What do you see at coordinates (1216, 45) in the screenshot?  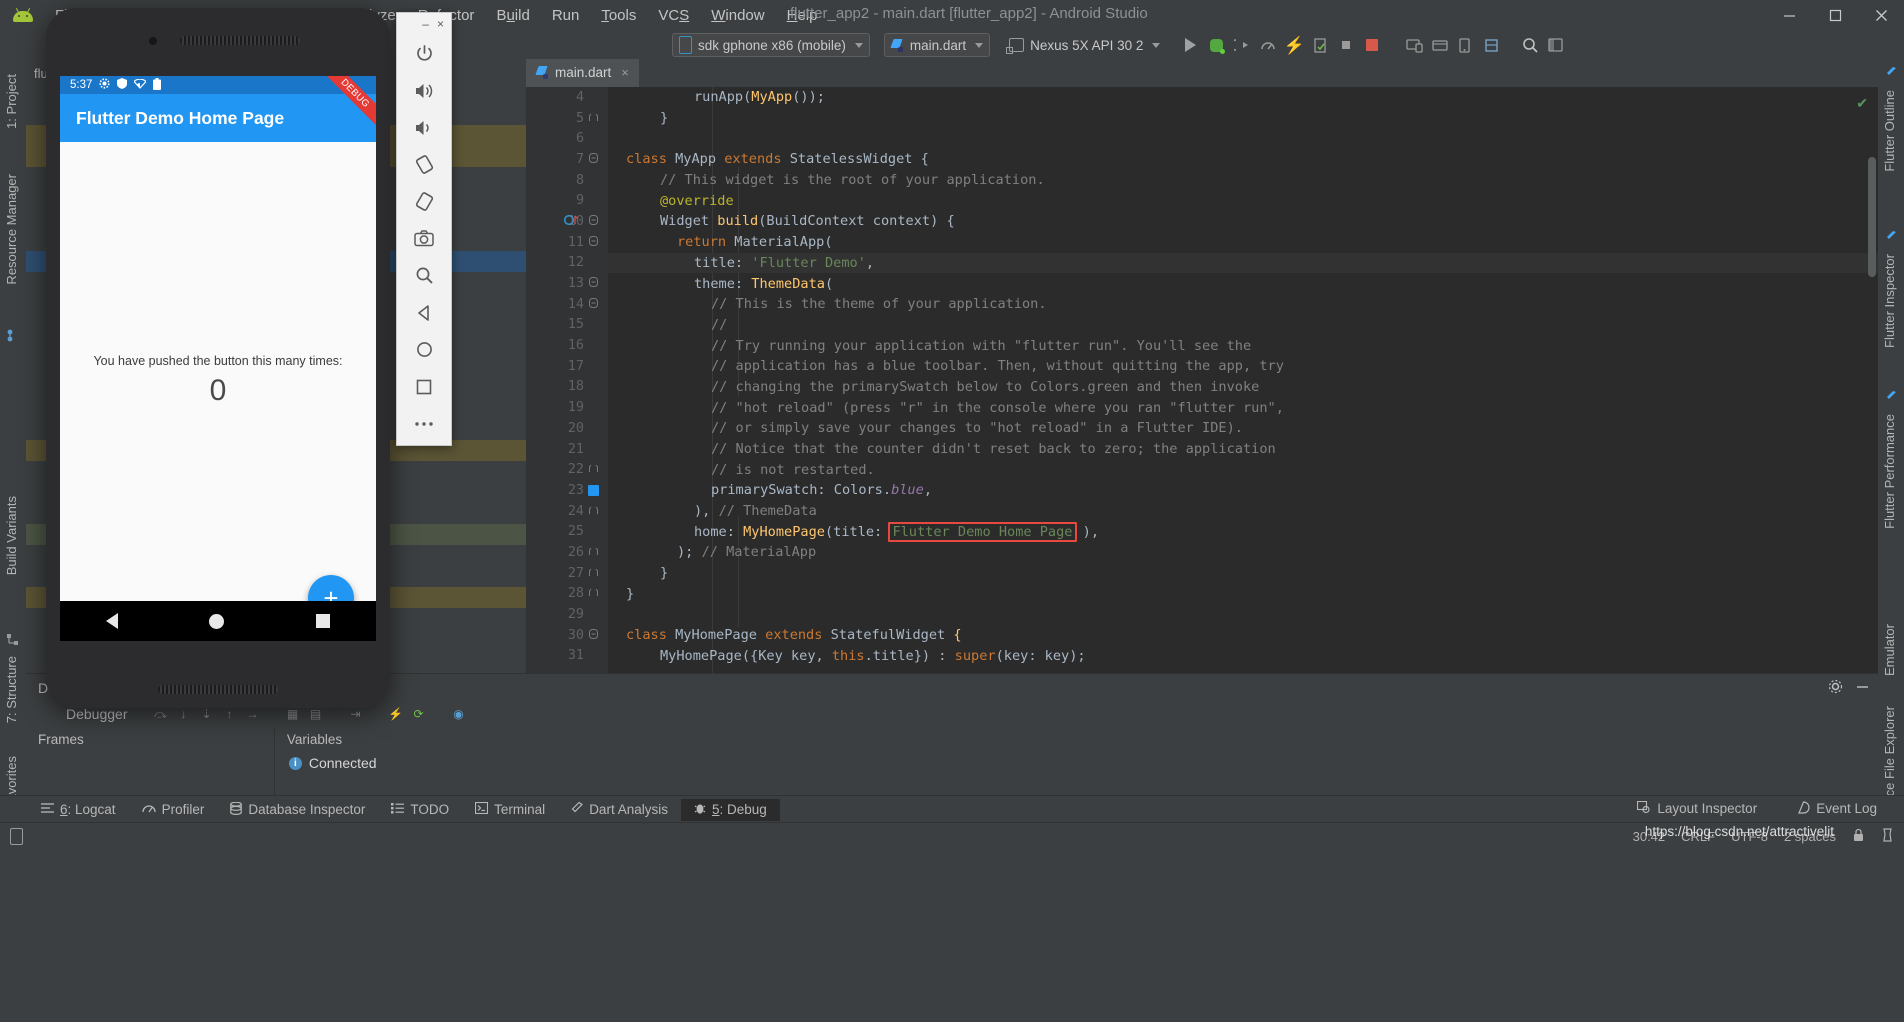 I see `debug-button` at bounding box center [1216, 45].